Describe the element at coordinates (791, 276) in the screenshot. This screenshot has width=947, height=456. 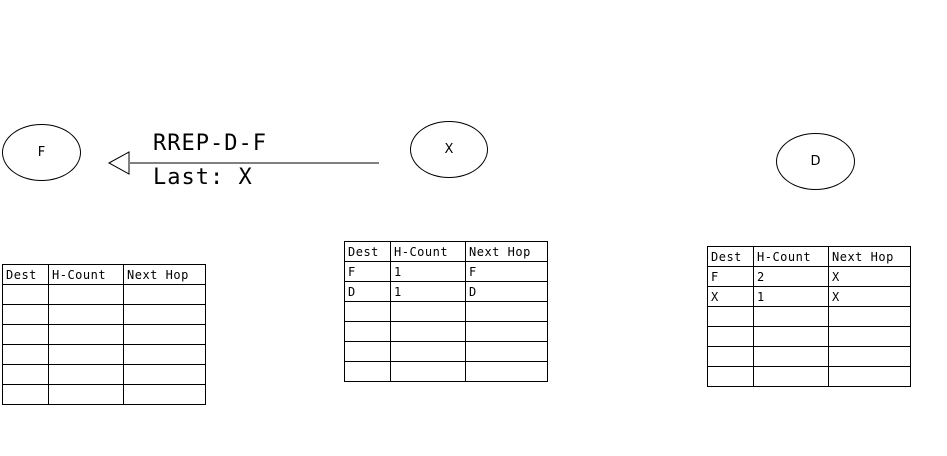
I see `cell-h-count: 2` at that location.